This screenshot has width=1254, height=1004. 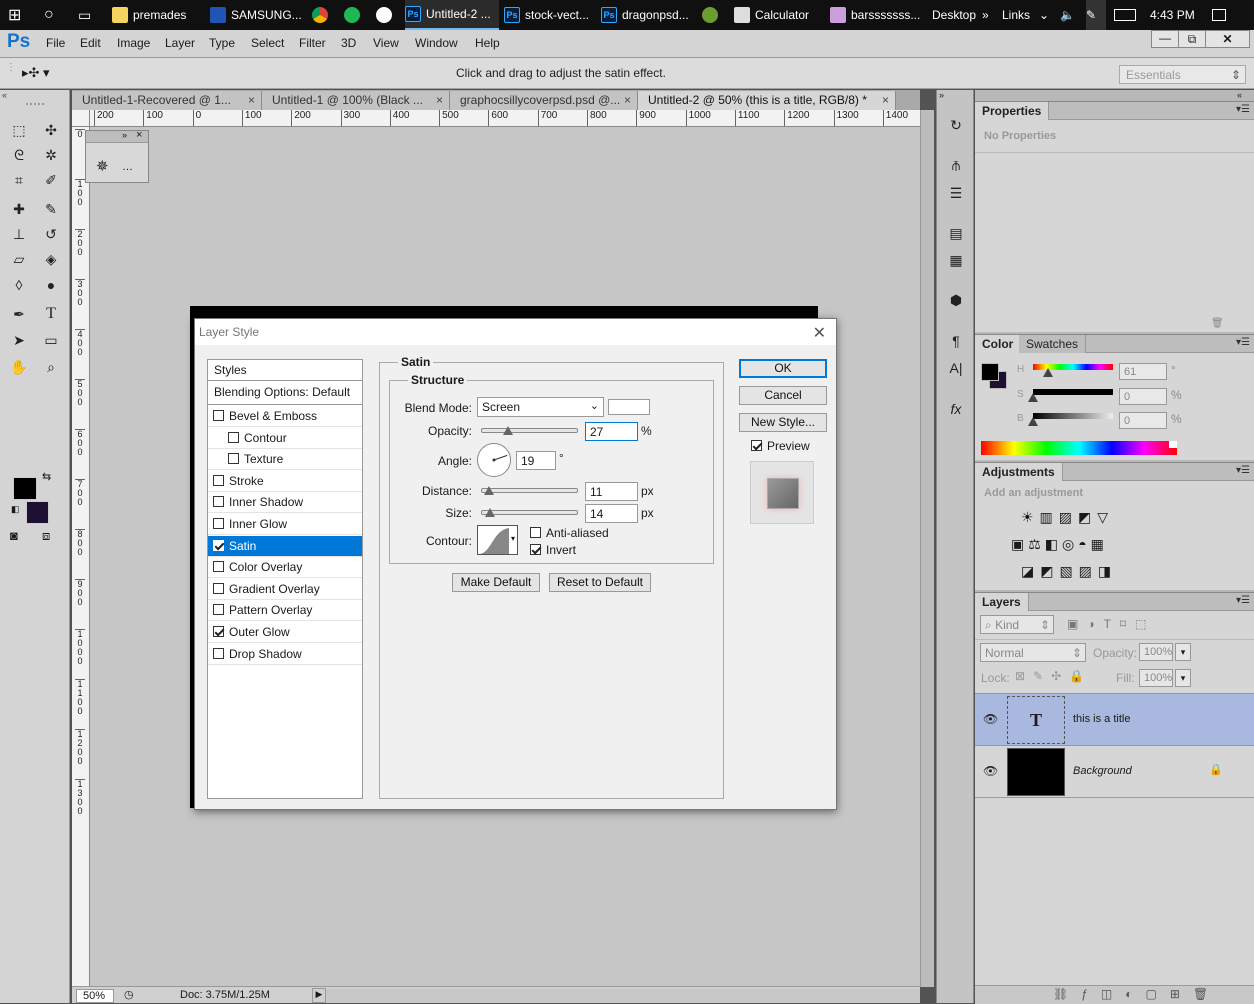 What do you see at coordinates (540, 407) in the screenshot?
I see `blend-mode-select: Screen ⌄` at bounding box center [540, 407].